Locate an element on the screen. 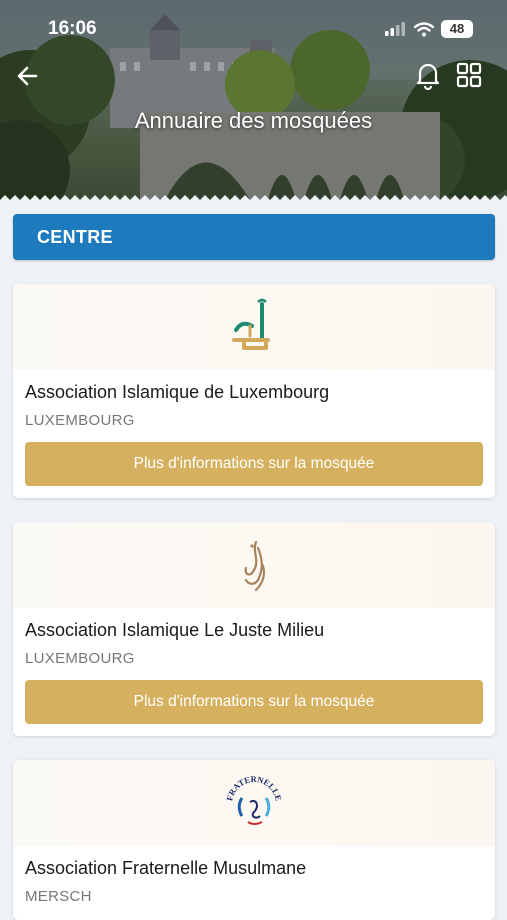  grid-menu-icon is located at coordinates (469, 75).